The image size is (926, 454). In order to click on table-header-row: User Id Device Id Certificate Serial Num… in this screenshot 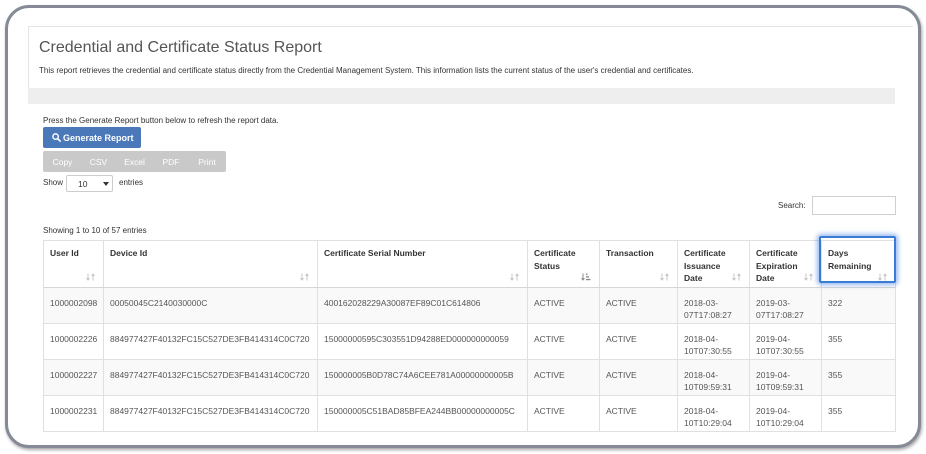, I will do `click(469, 264)`.